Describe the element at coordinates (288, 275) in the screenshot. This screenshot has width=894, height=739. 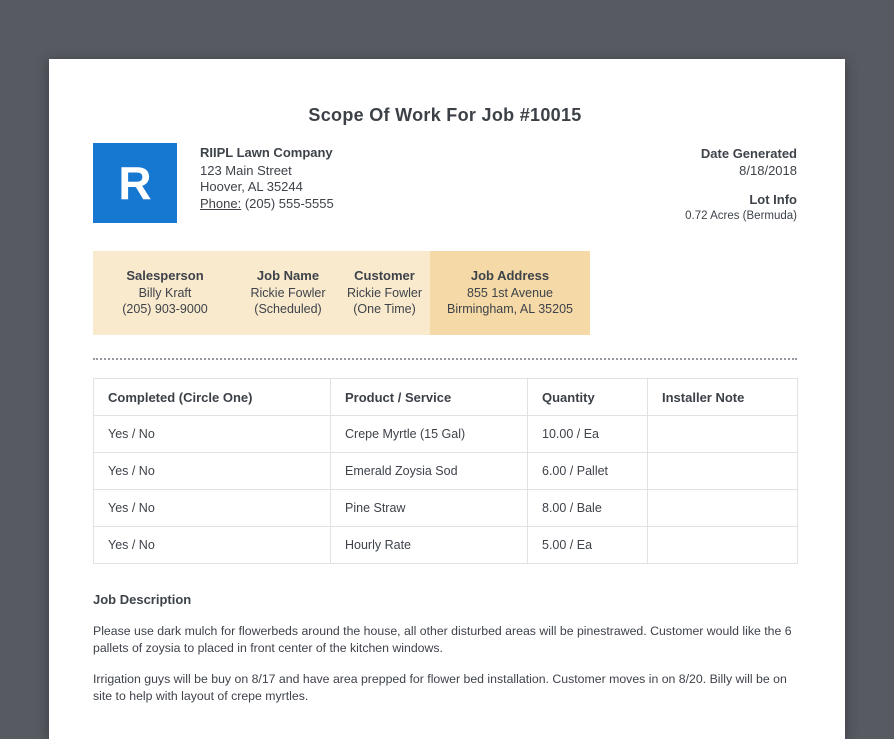
I see `summary-label: Job Name` at that location.